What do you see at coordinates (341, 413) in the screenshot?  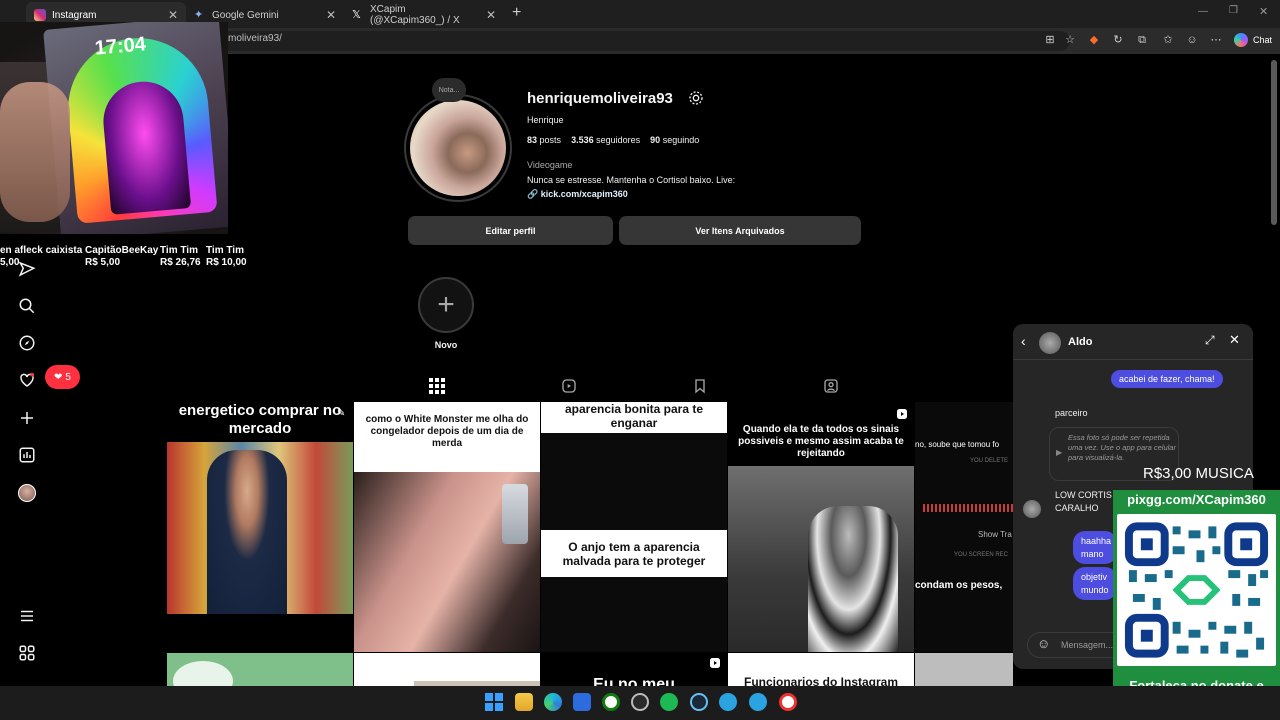 I see `clip-icon: ✎` at bounding box center [341, 413].